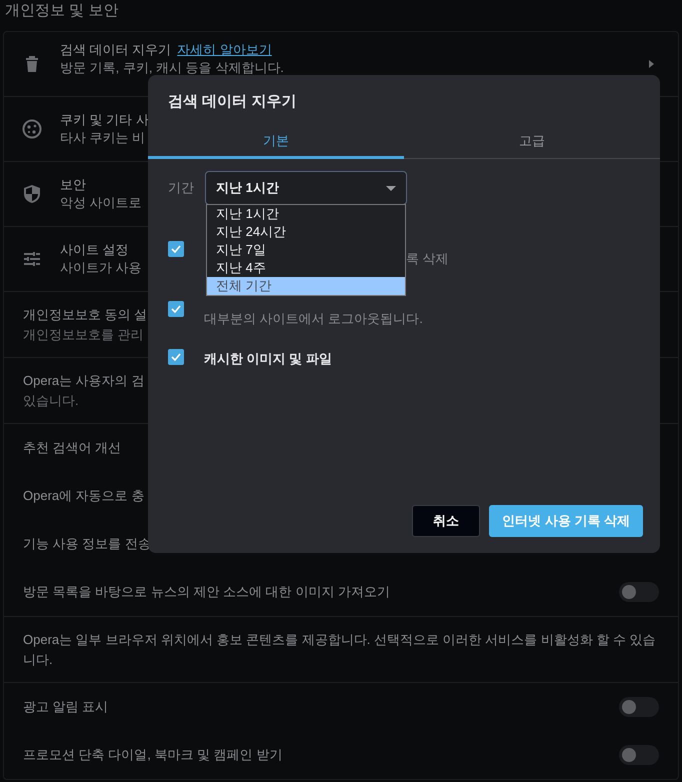 The image size is (682, 782). Describe the element at coordinates (73, 185) in the screenshot. I see `row-title: 보안` at that location.